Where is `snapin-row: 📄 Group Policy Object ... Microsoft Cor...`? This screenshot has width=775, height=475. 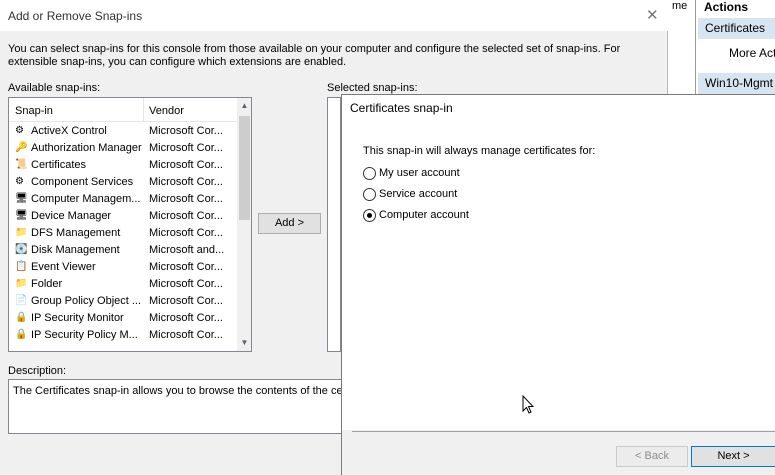
snapin-row: 📄 Group Policy Object ... Microsoft Cor... is located at coordinates (123, 301).